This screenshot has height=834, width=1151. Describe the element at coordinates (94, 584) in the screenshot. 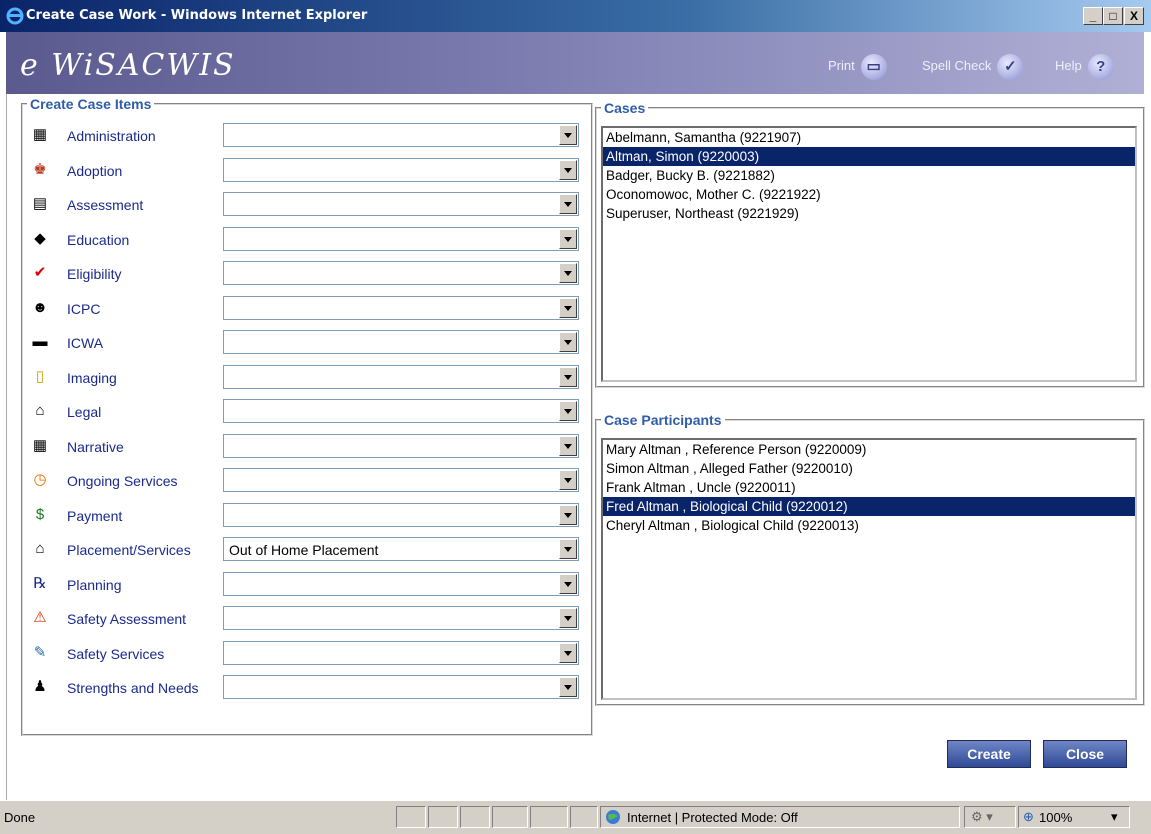

I see `create-item-label: Planning` at that location.